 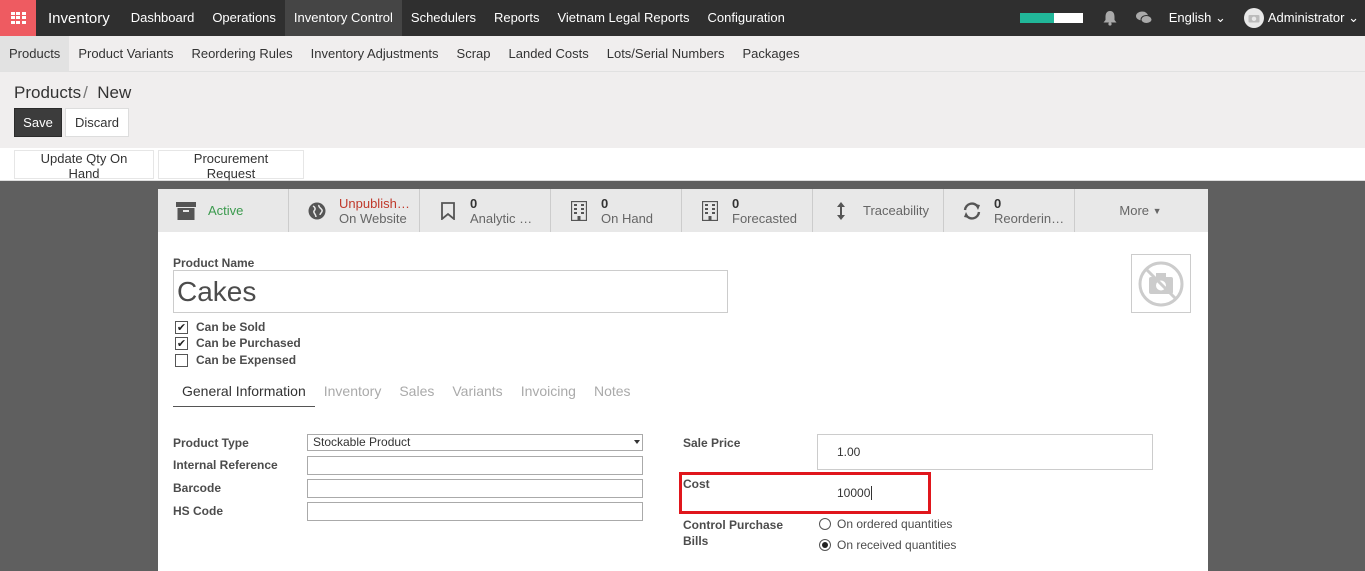 I want to click on hs-code-input, so click(x=475, y=511).